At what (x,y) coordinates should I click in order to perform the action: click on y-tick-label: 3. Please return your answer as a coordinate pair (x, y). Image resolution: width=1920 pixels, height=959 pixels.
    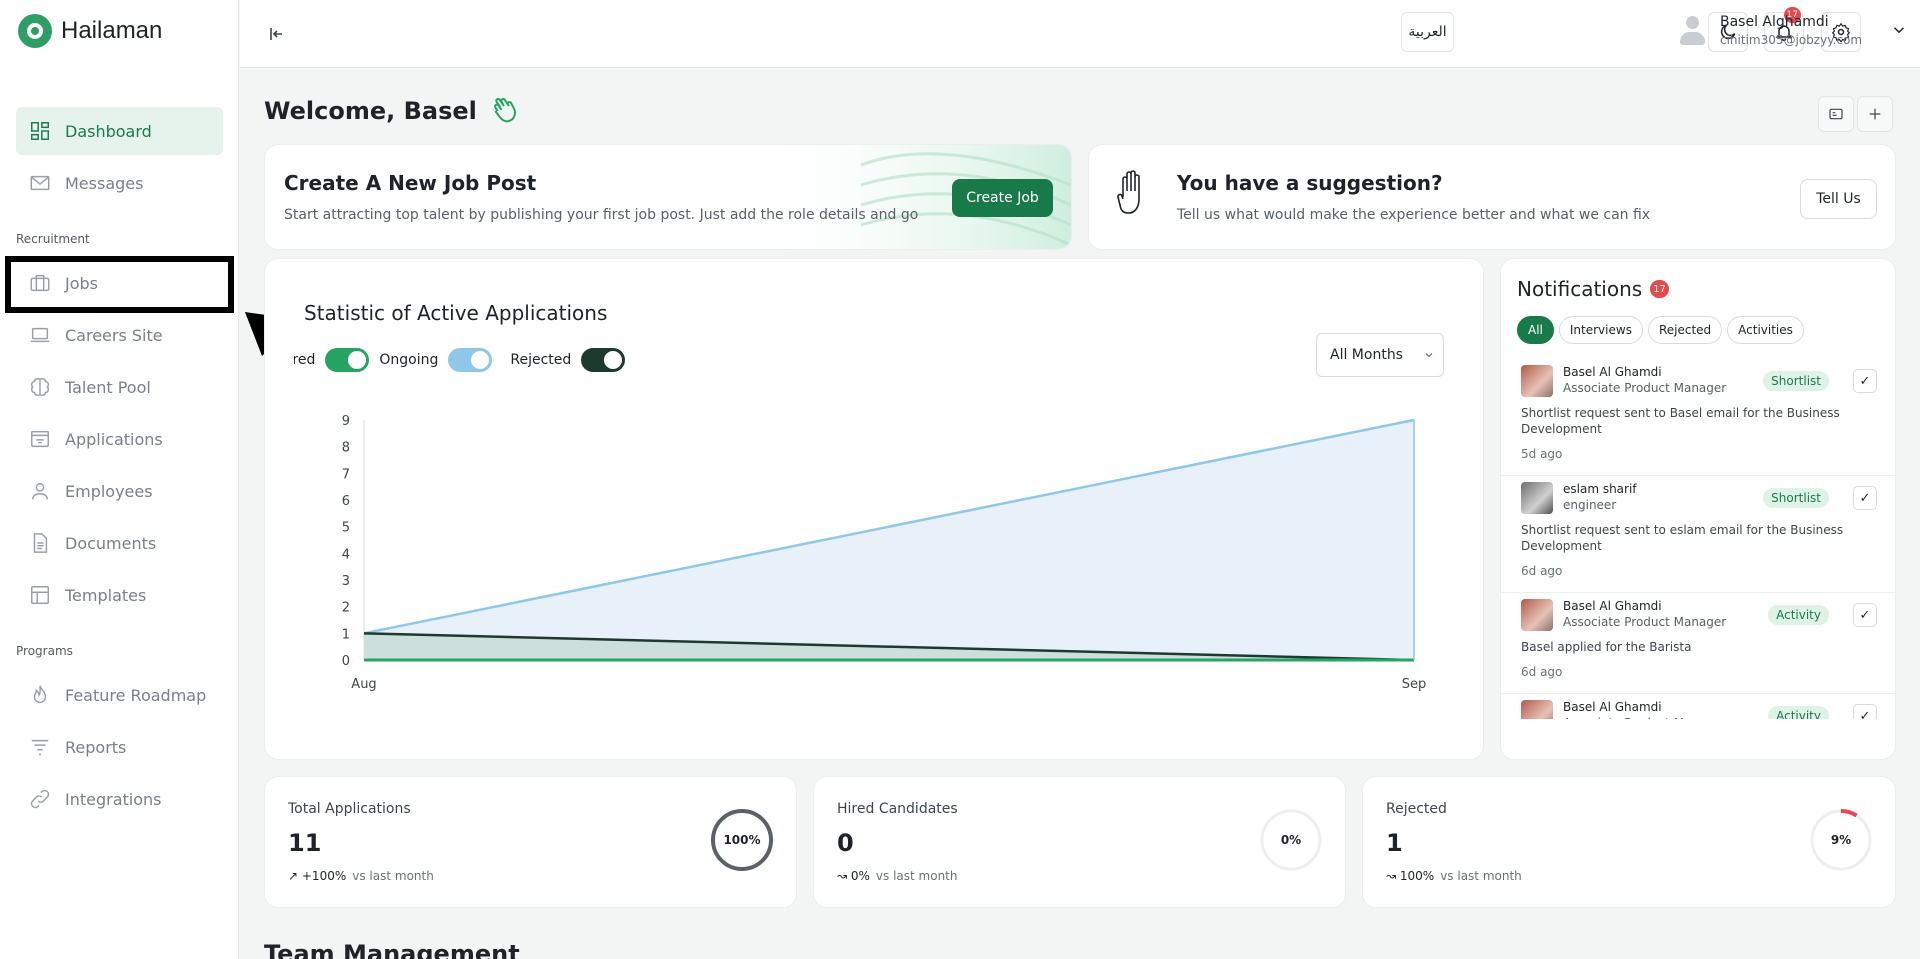
    Looking at the image, I should click on (346, 581).